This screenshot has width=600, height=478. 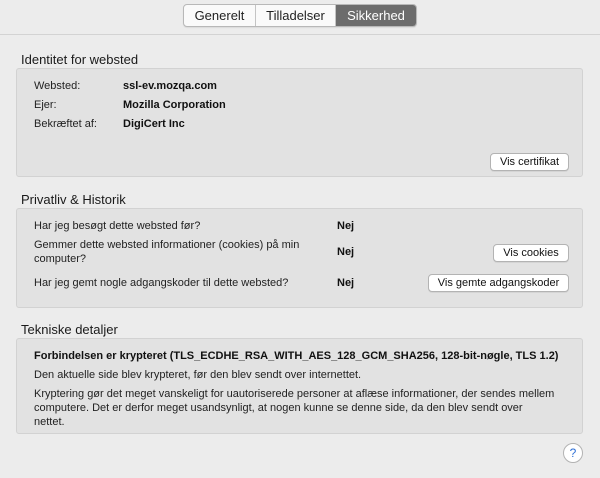 What do you see at coordinates (65, 124) in the screenshot?
I see `verified-by-label: Bekræftet af:` at bounding box center [65, 124].